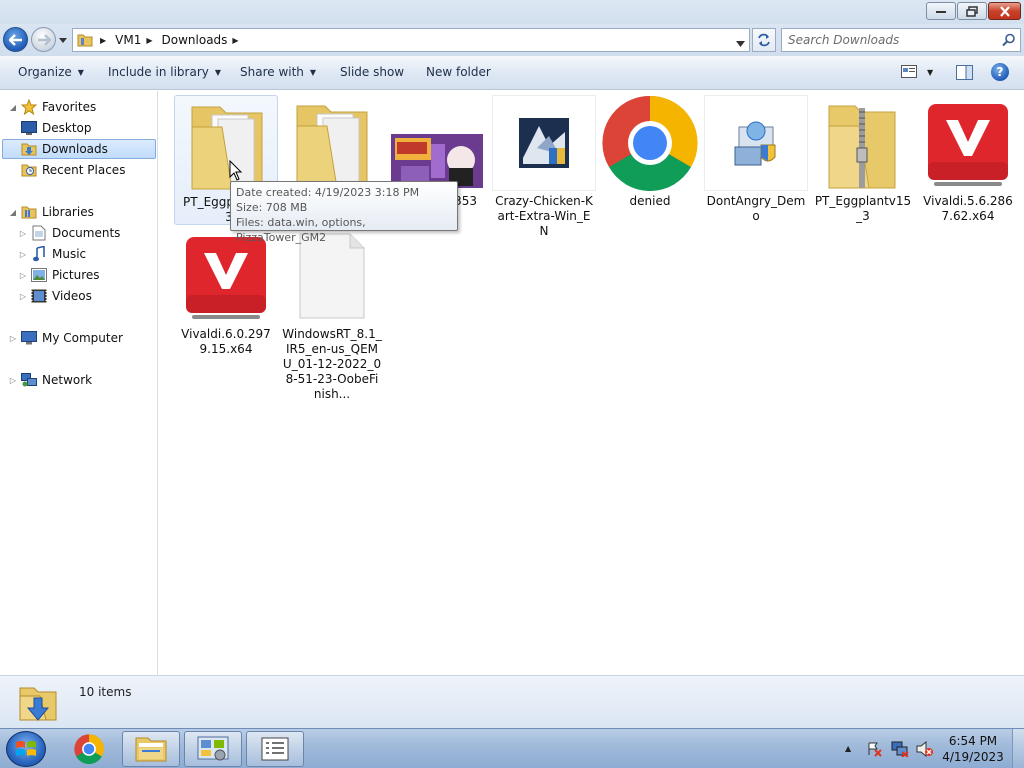  What do you see at coordinates (650, 152) in the screenshot?
I see `file-item: denied` at bounding box center [650, 152].